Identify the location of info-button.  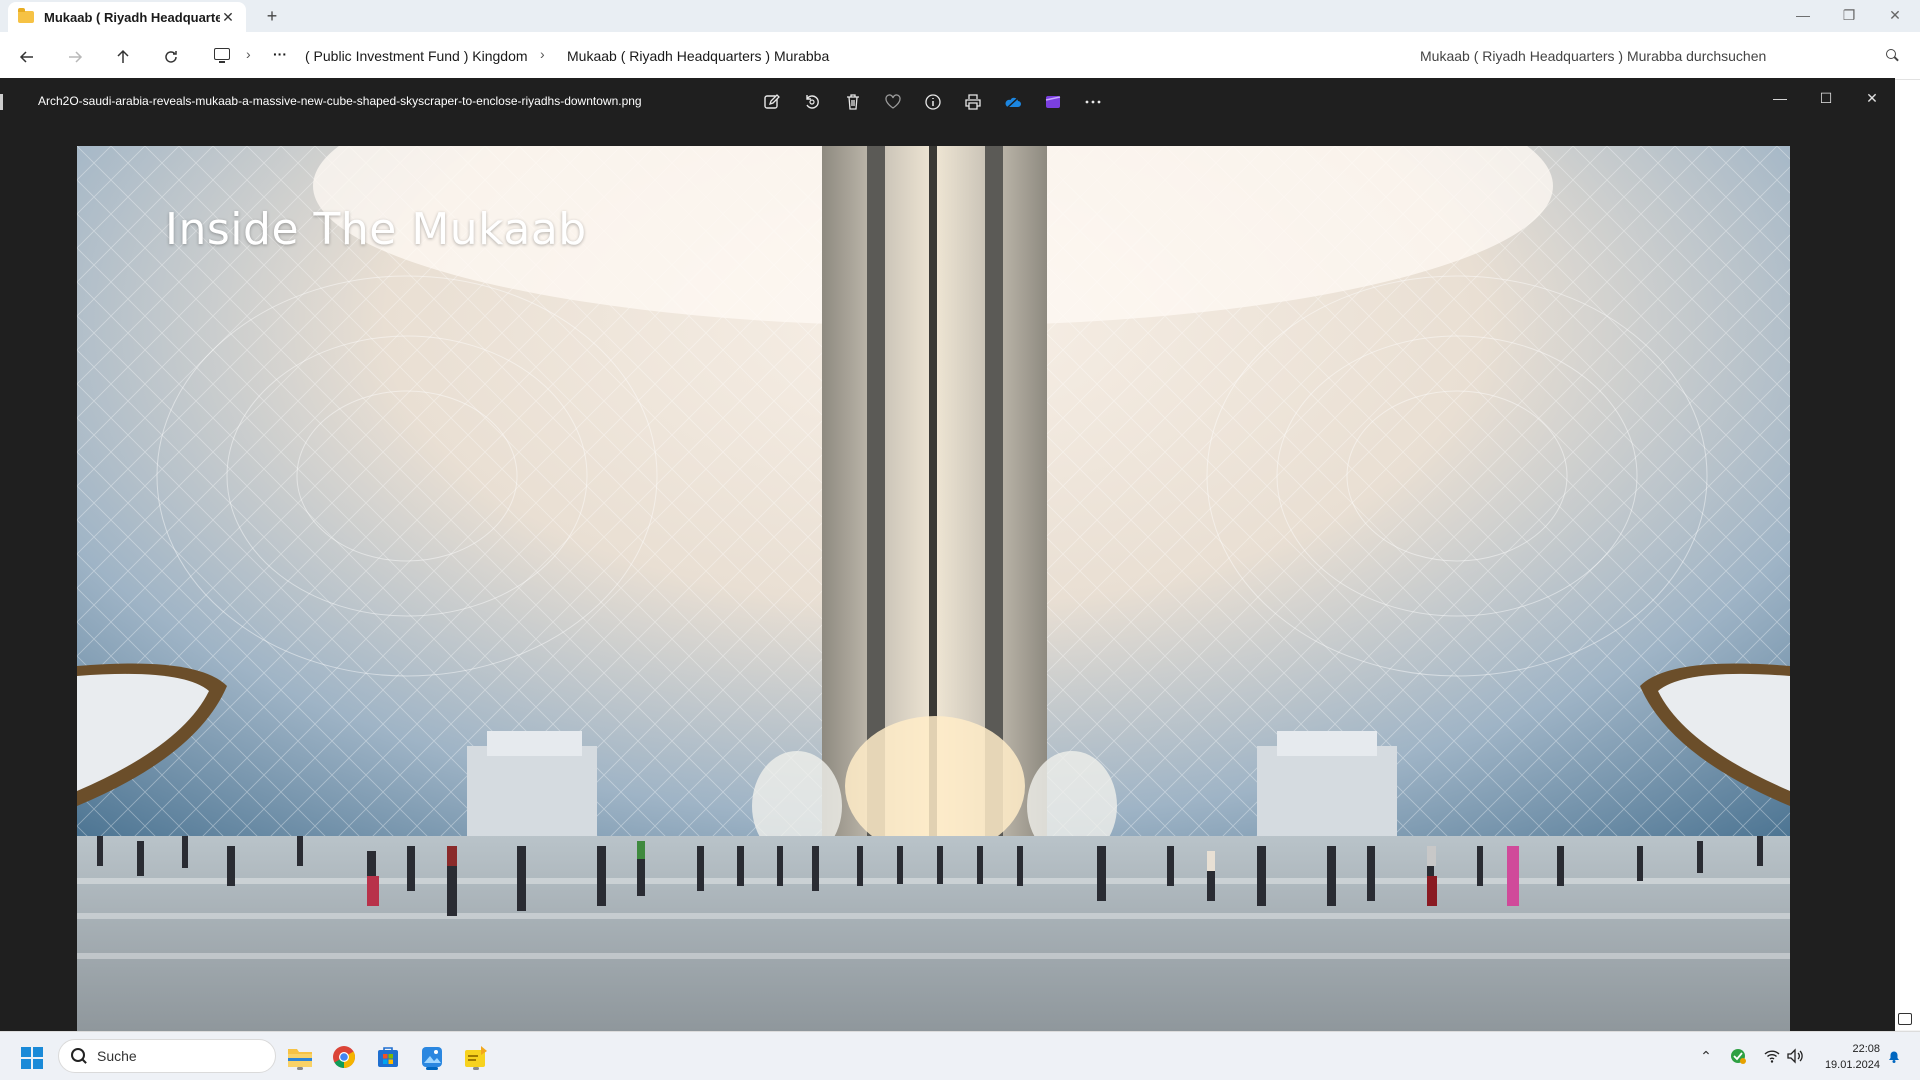
(933, 102).